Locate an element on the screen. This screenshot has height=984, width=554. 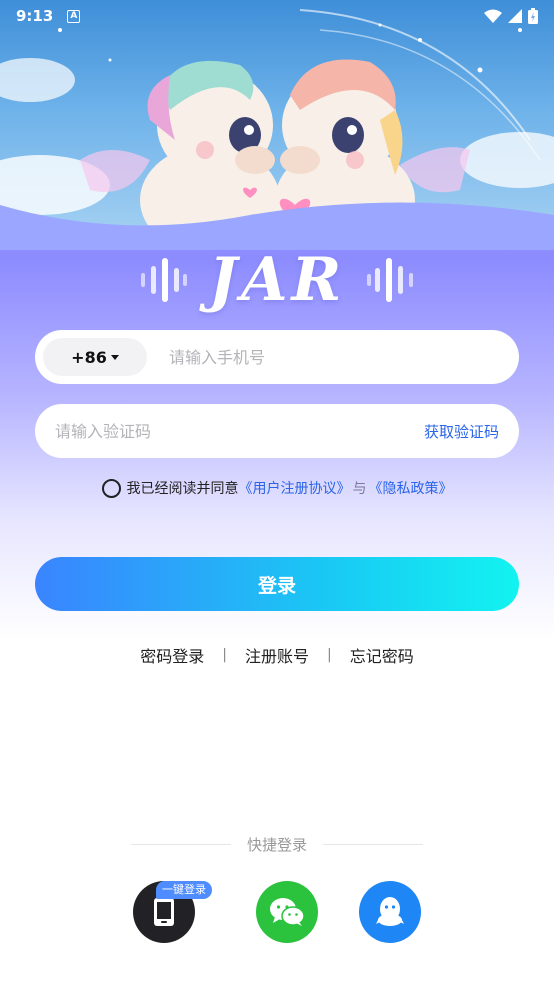
battery-icon is located at coordinates (533, 16).